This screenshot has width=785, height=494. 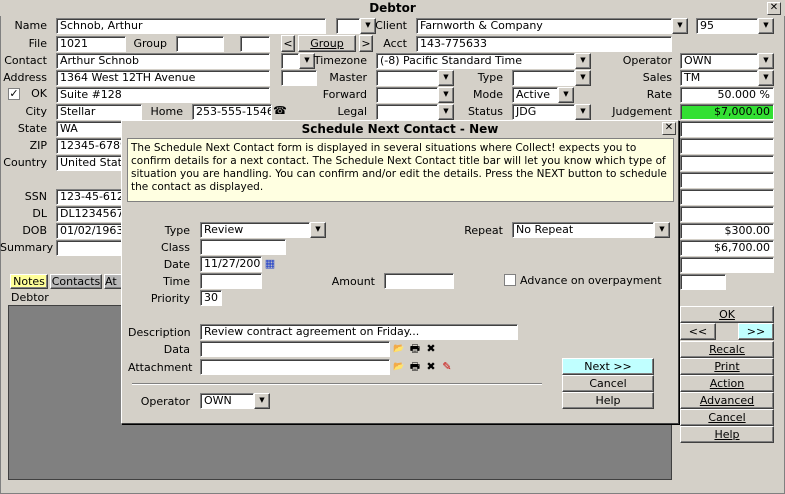 I want to click on tab-notes: Notes, so click(x=29, y=281).